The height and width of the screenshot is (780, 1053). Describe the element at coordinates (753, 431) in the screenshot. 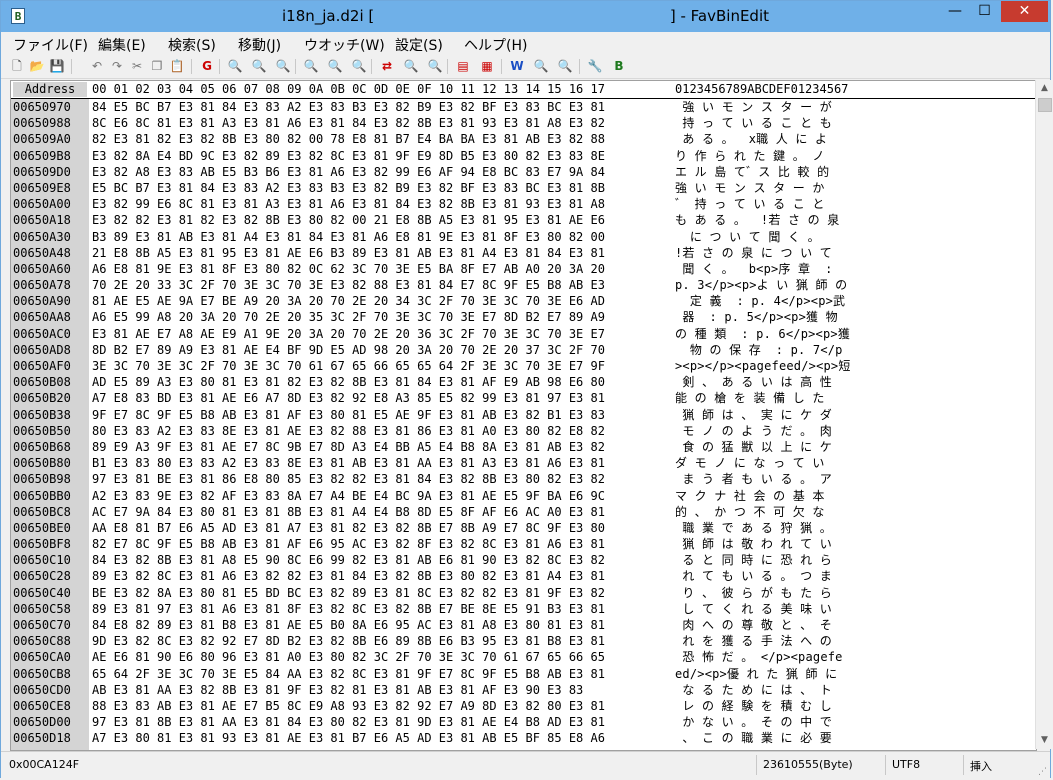

I see `row-text: モ ノ の よ う だ 。 肉` at that location.